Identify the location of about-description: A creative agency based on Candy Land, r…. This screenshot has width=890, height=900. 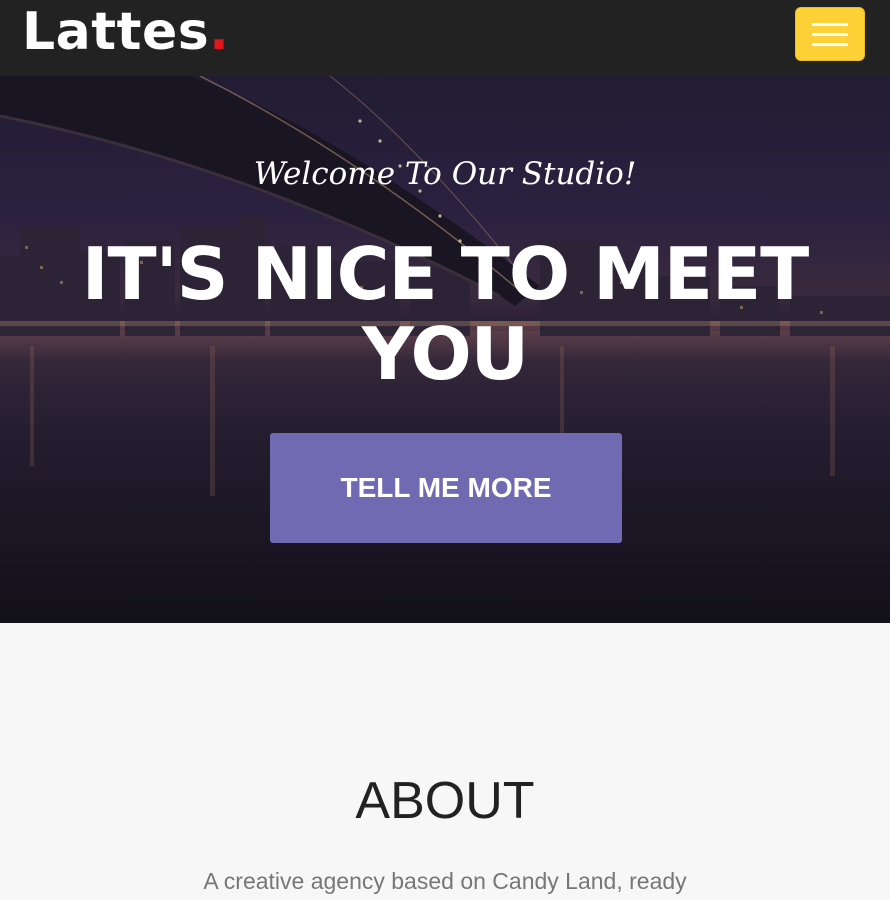
(445, 881).